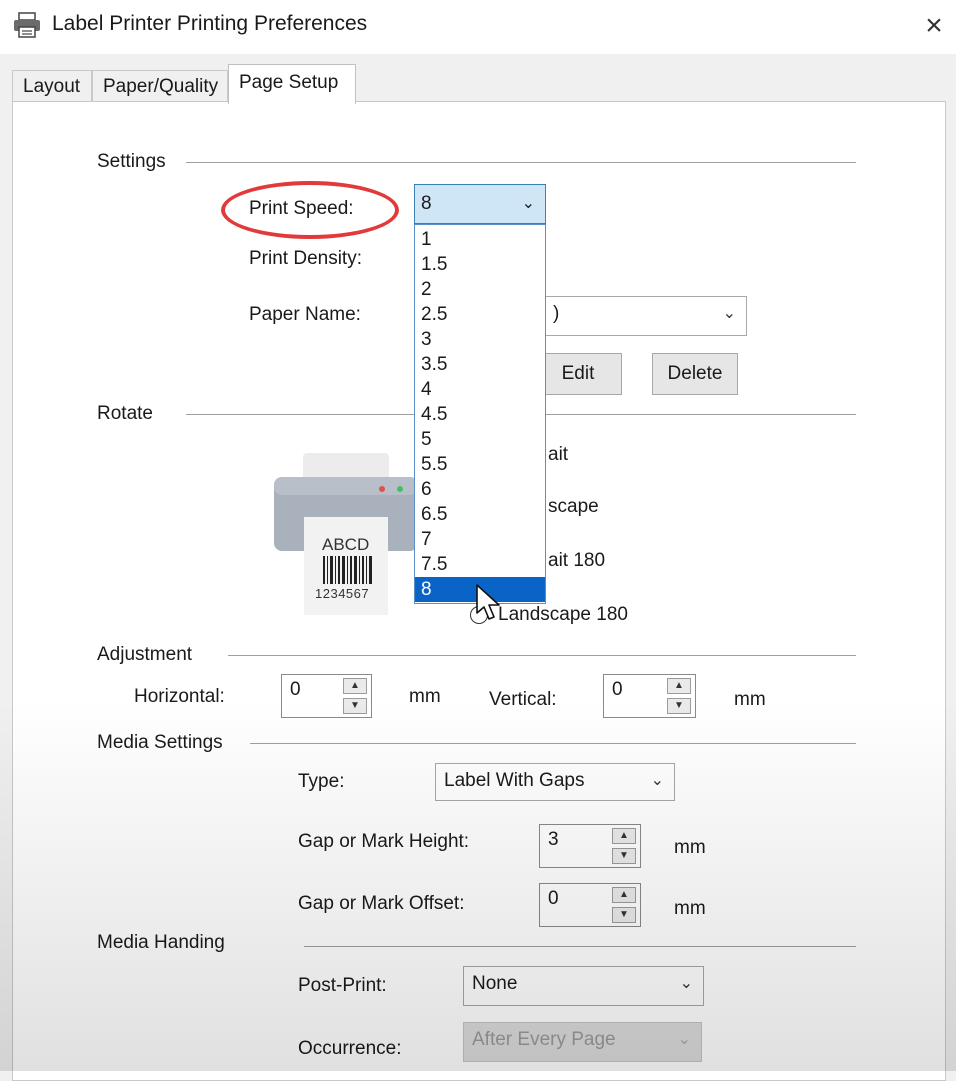 Image resolution: width=956 pixels, height=1081 pixels. What do you see at coordinates (480, 314) in the screenshot?
I see `print-speed-option: 2.5` at bounding box center [480, 314].